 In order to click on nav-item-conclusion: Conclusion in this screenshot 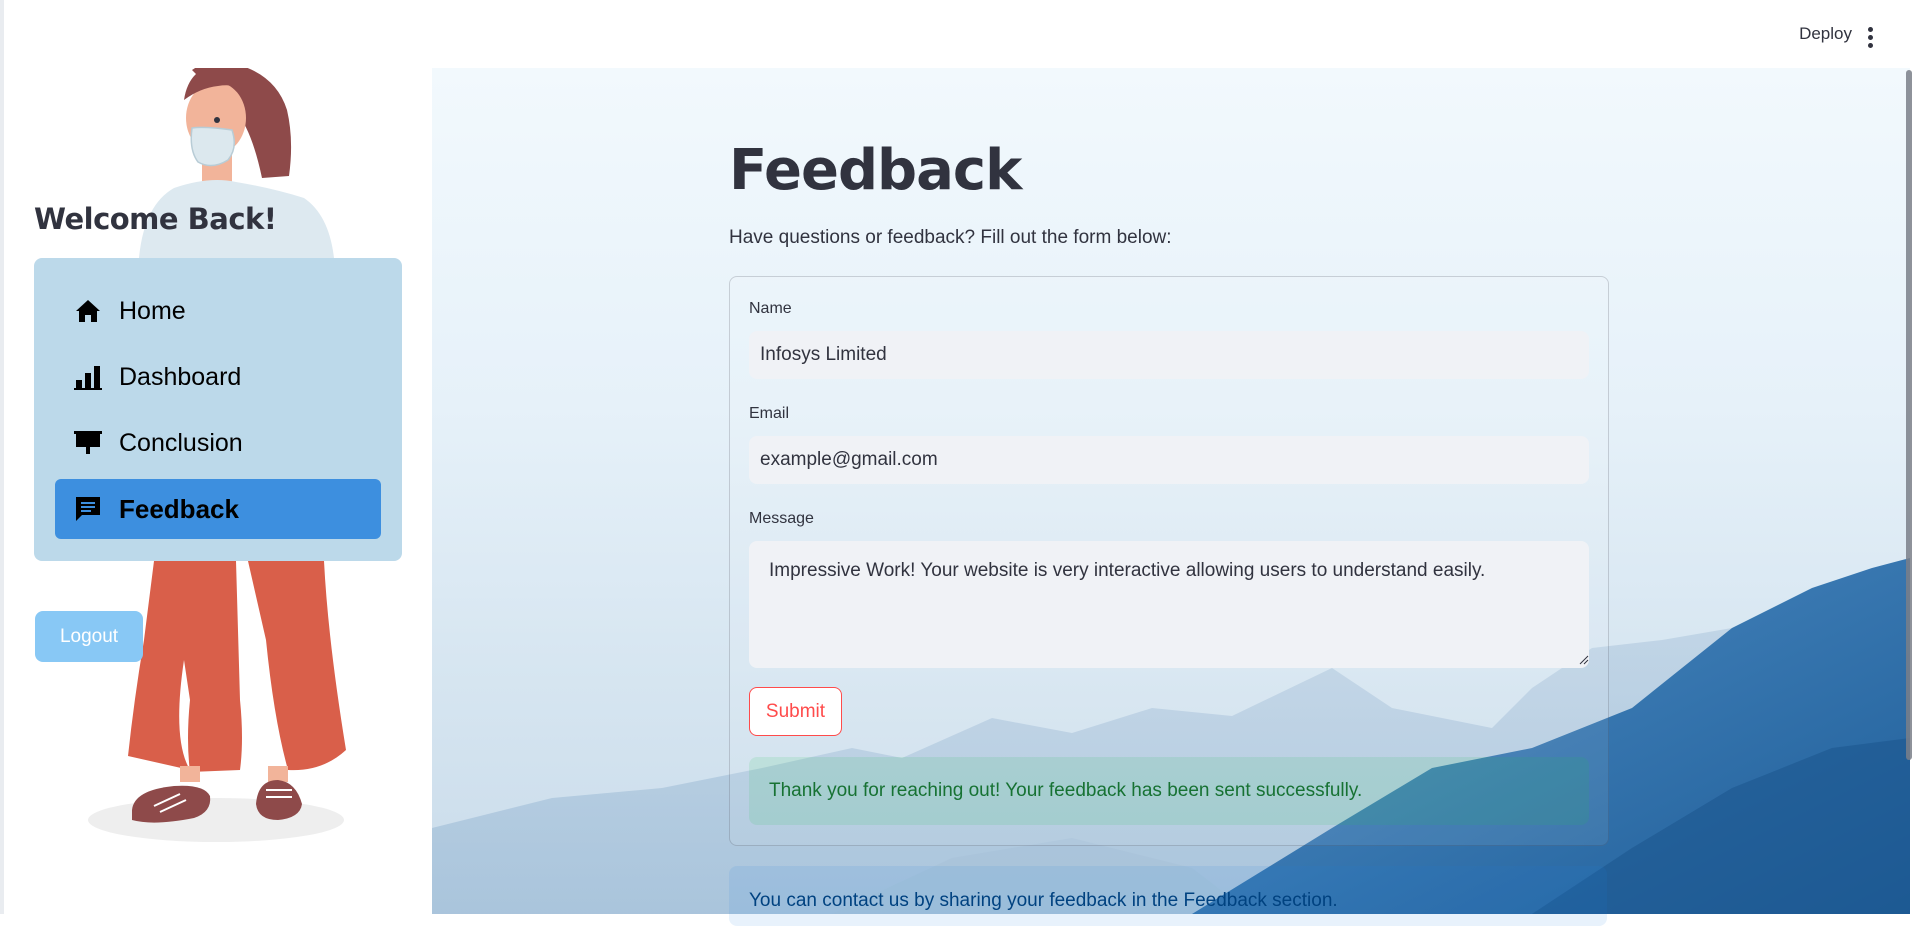, I will do `click(218, 443)`.